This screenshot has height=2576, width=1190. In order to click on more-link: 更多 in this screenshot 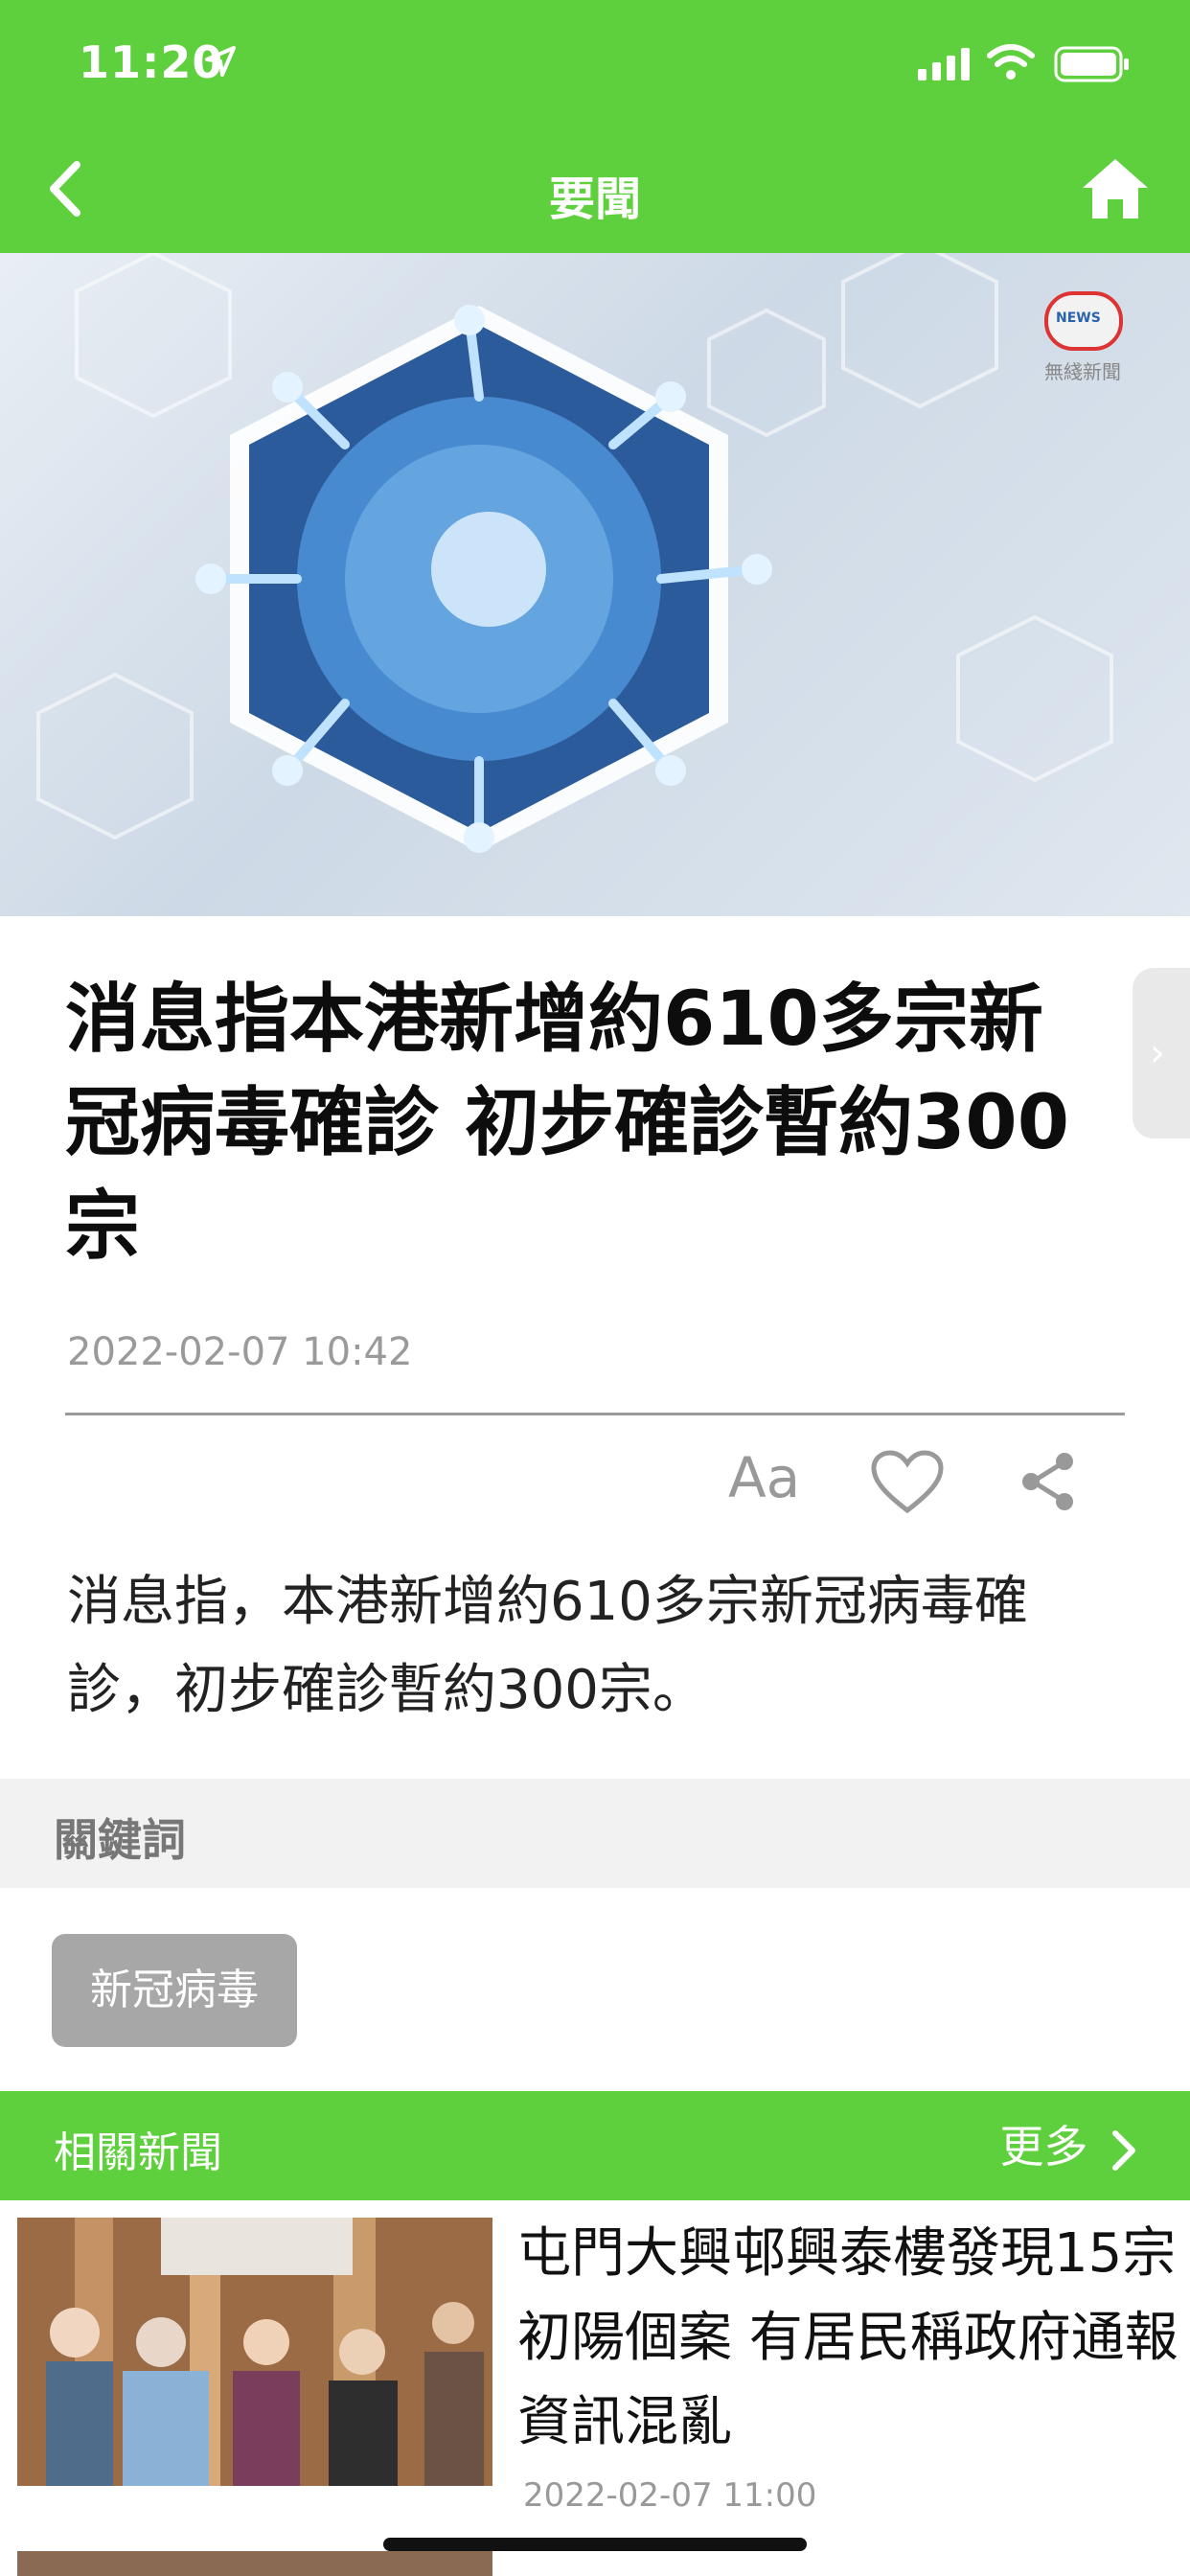, I will do `click(1069, 2143)`.